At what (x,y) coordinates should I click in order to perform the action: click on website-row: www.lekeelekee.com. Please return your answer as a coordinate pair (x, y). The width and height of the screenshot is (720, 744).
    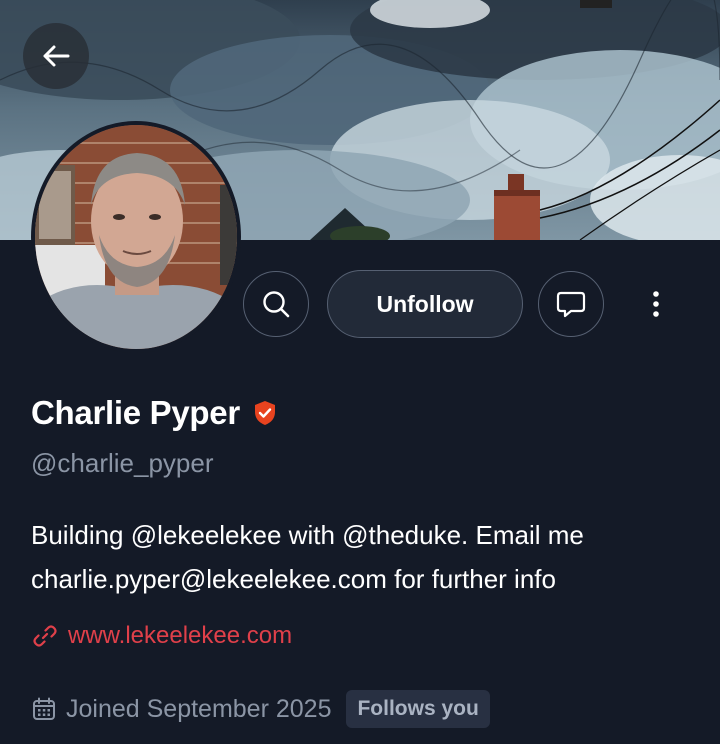
    Looking at the image, I should click on (161, 636).